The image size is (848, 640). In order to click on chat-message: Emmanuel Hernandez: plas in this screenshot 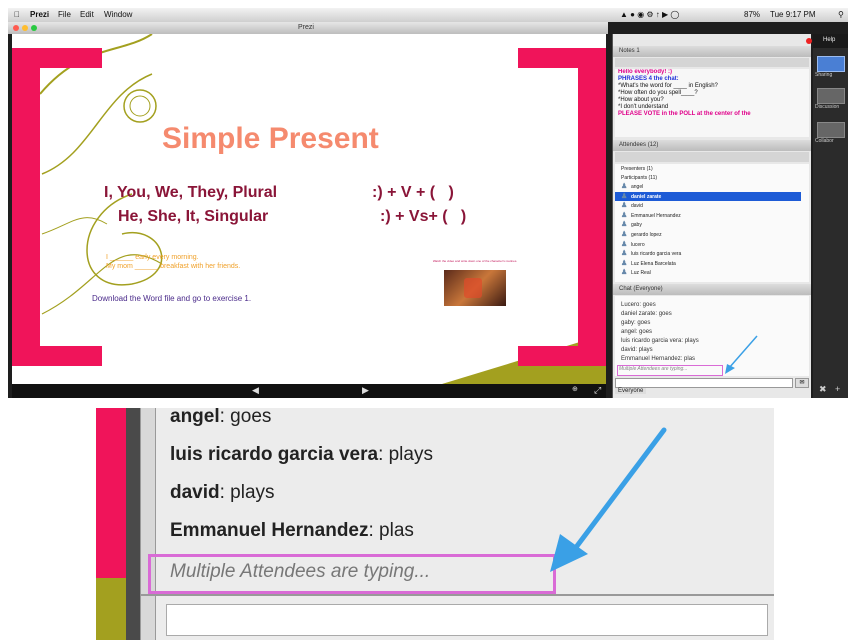, I will do `click(658, 359)`.